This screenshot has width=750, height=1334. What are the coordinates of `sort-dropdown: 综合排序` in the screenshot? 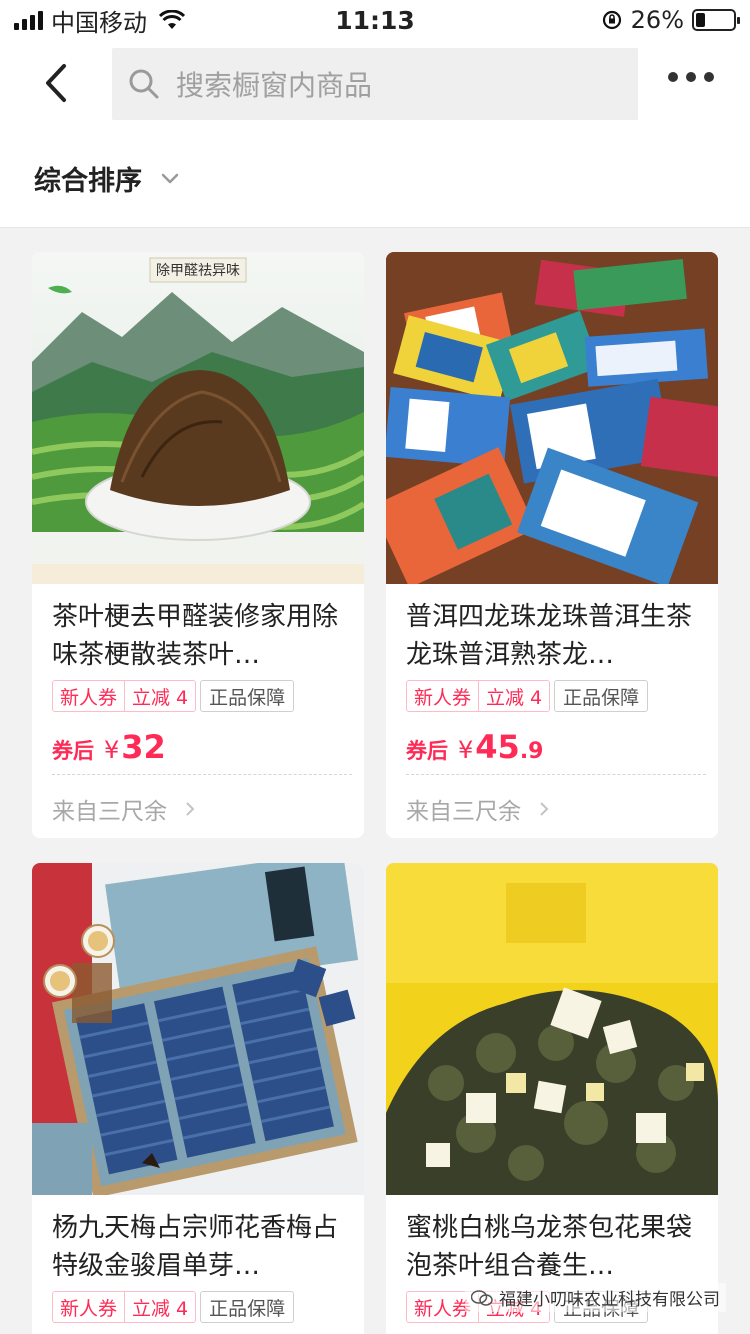 It's located at (375, 179).